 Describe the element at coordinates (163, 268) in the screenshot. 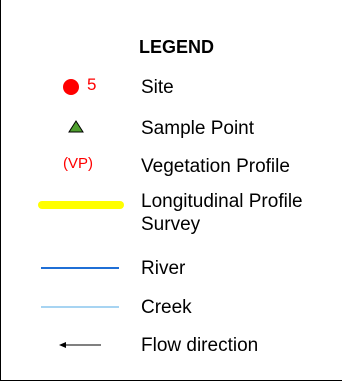

I see `legend-label-river: River` at that location.